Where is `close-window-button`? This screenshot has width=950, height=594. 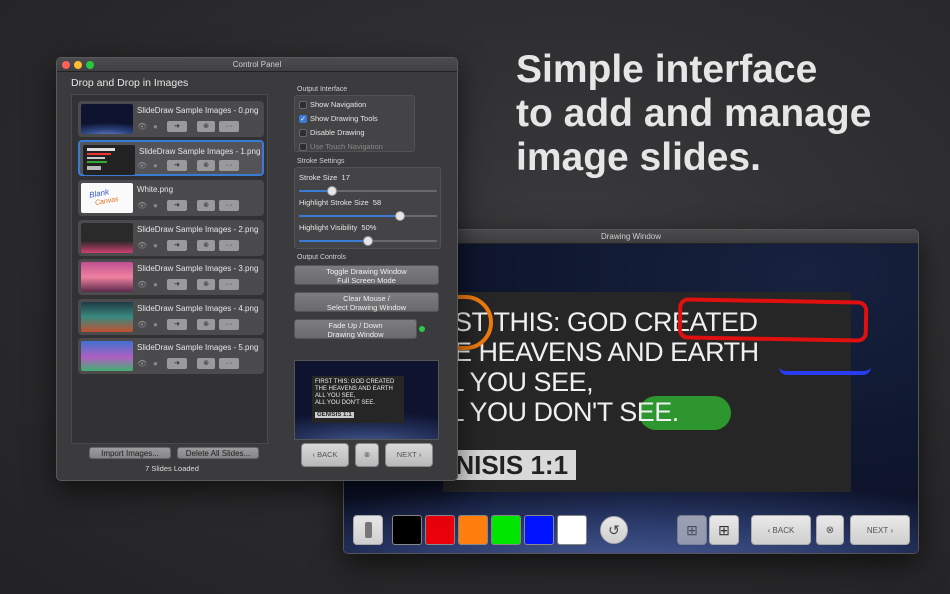 close-window-button is located at coordinates (66, 65).